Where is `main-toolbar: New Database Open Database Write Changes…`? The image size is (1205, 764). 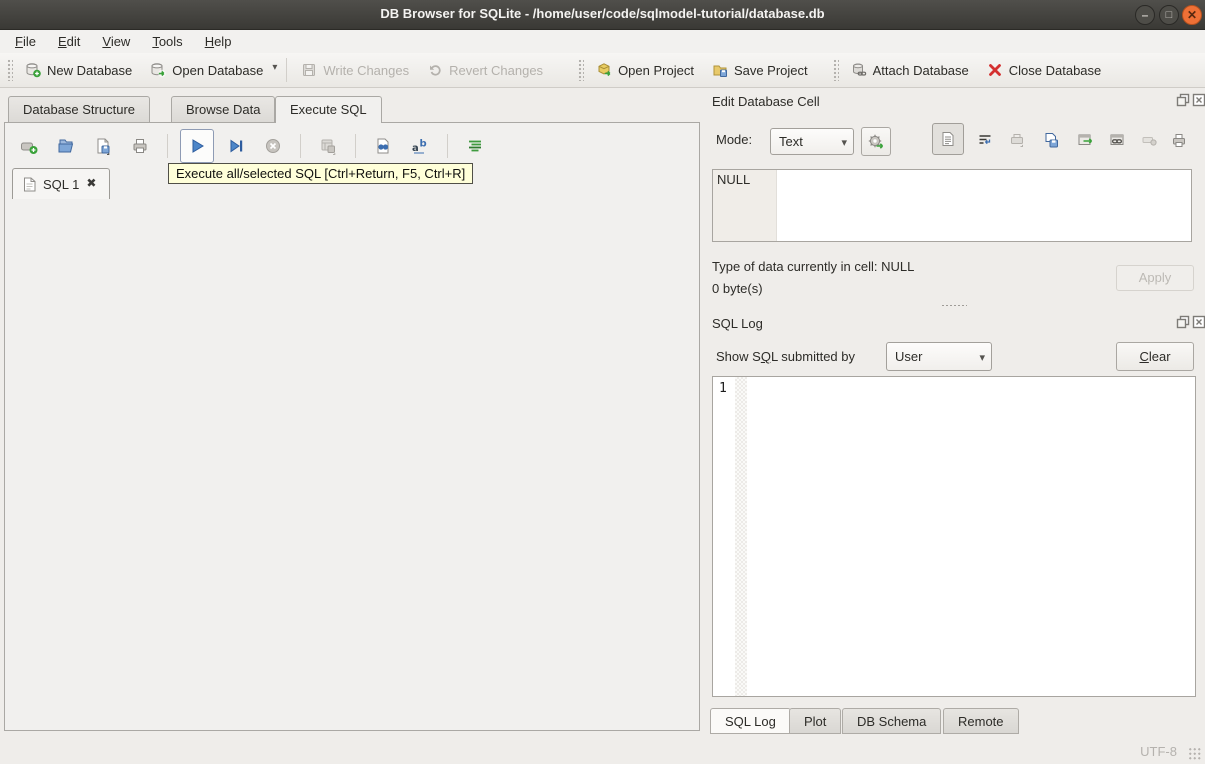
main-toolbar: New Database Open Database Write Changes… is located at coordinates (602, 70).